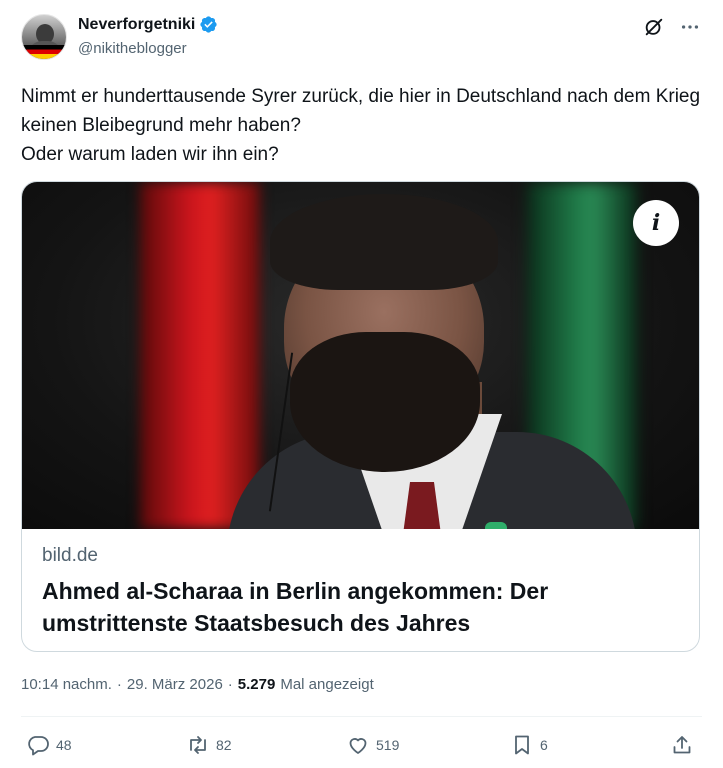 This screenshot has width=723, height=768. What do you see at coordinates (44, 37) in the screenshot?
I see `author-avatar` at bounding box center [44, 37].